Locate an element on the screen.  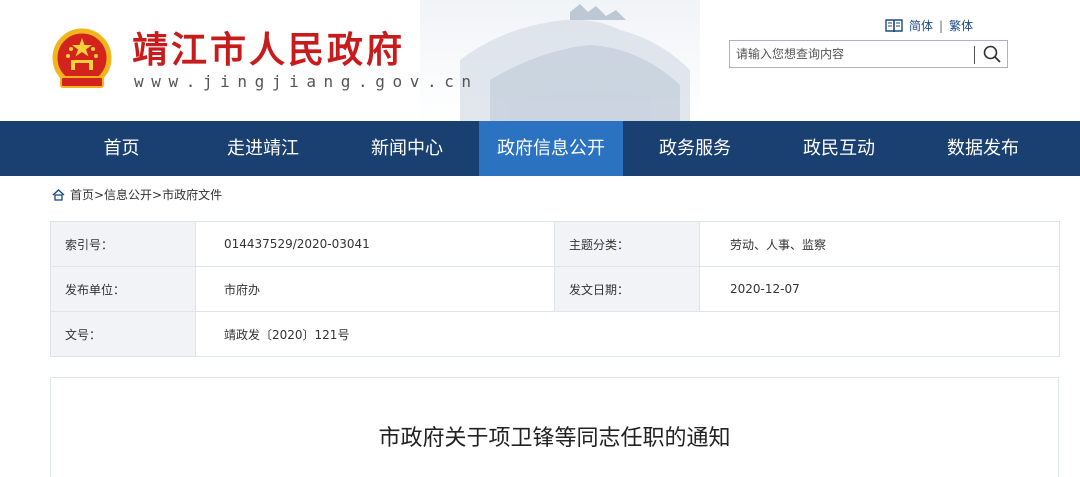
date-label: 发文日期： is located at coordinates (627, 289).